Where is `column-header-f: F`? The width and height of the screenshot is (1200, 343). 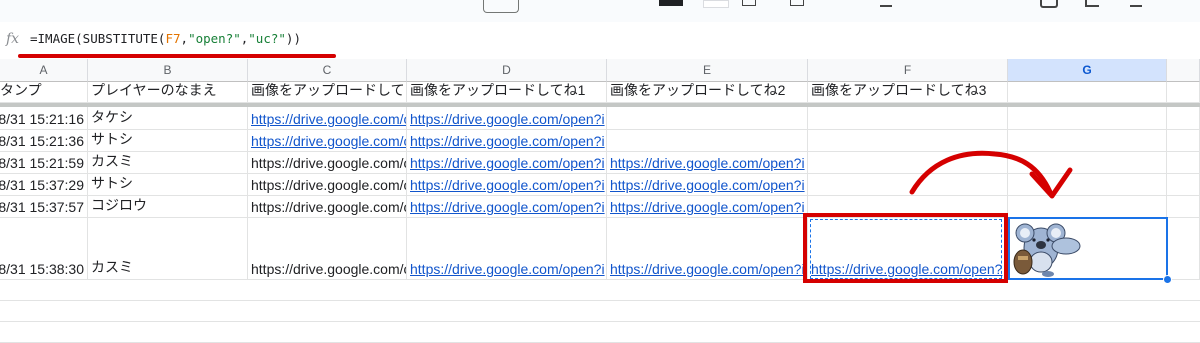
column-header-f: F is located at coordinates (908, 70).